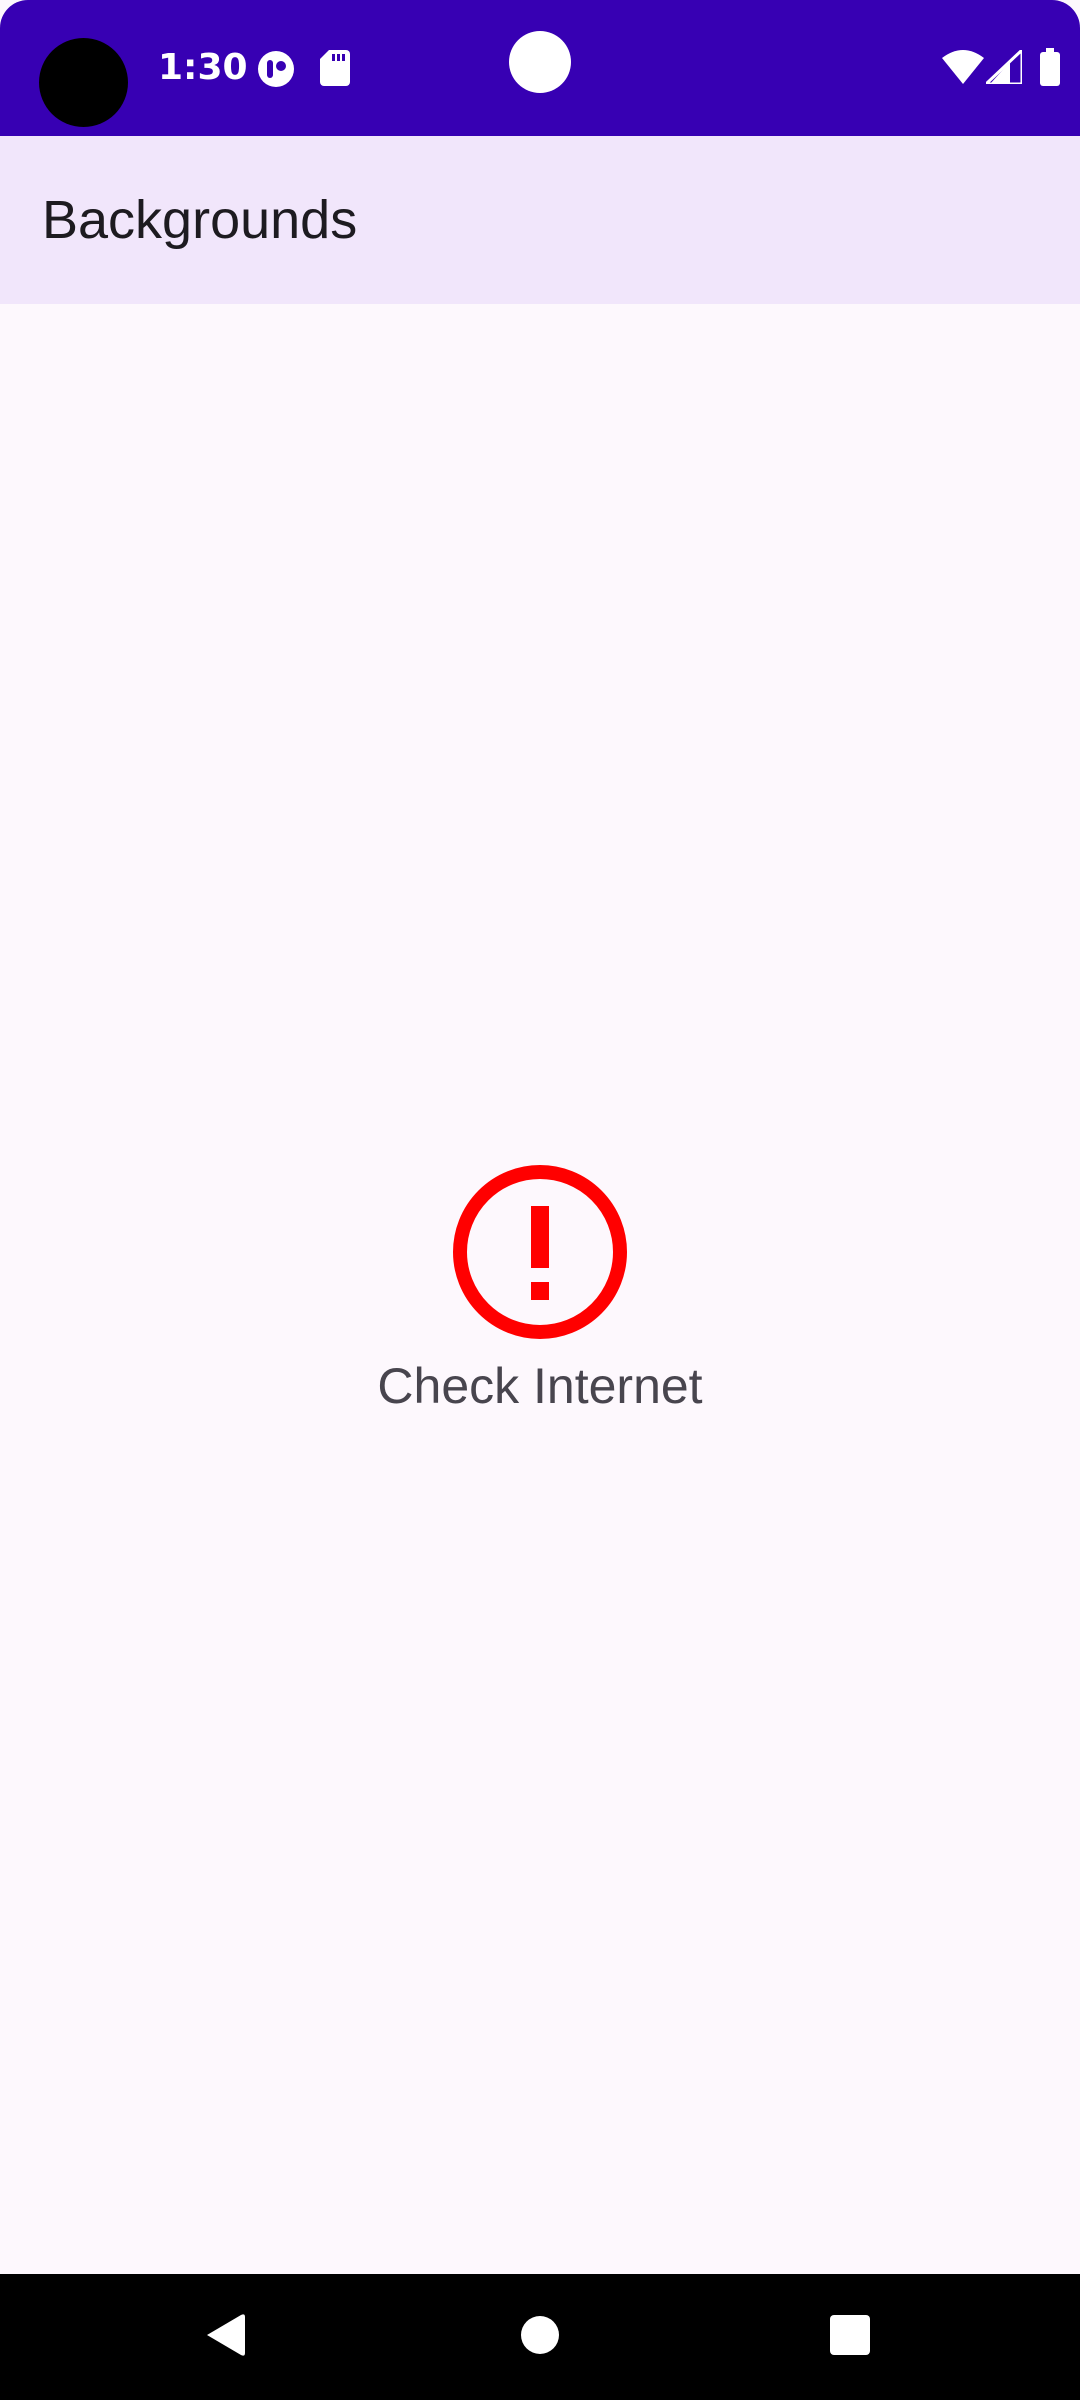 This screenshot has height=2400, width=1080. What do you see at coordinates (83, 82) in the screenshot?
I see `camera-cutout` at bounding box center [83, 82].